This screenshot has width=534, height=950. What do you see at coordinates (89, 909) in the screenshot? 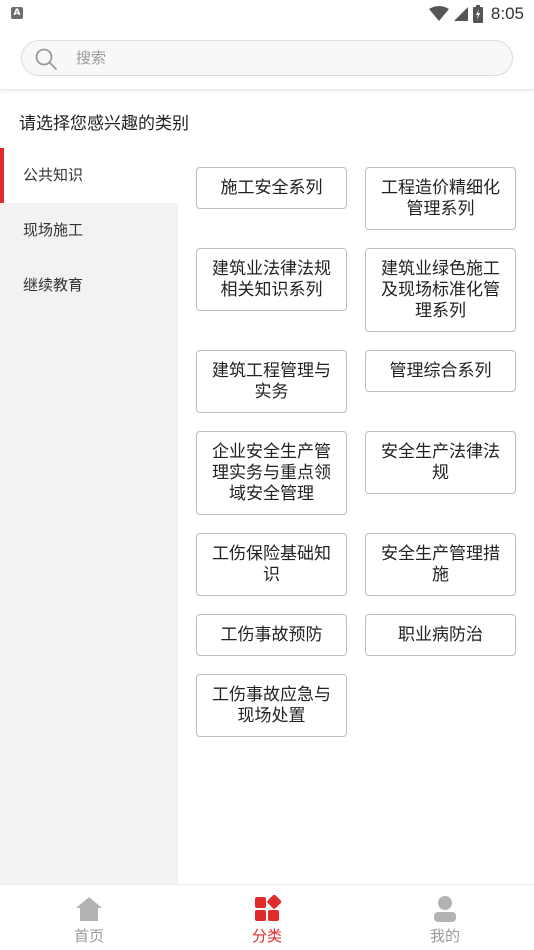
I see `home-icon` at bounding box center [89, 909].